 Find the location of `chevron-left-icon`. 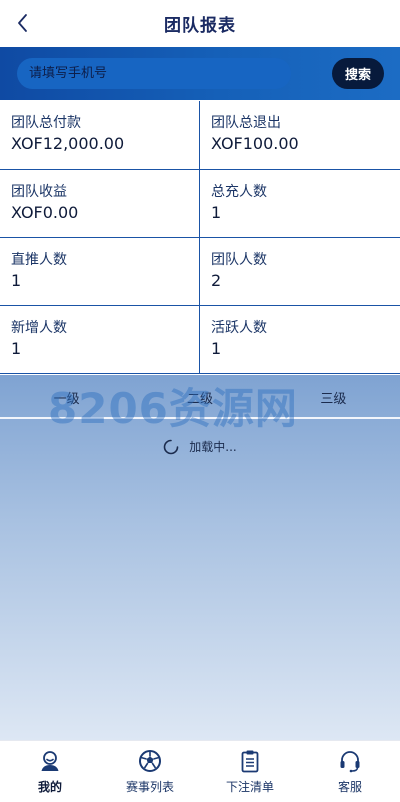

chevron-left-icon is located at coordinates (22, 23).